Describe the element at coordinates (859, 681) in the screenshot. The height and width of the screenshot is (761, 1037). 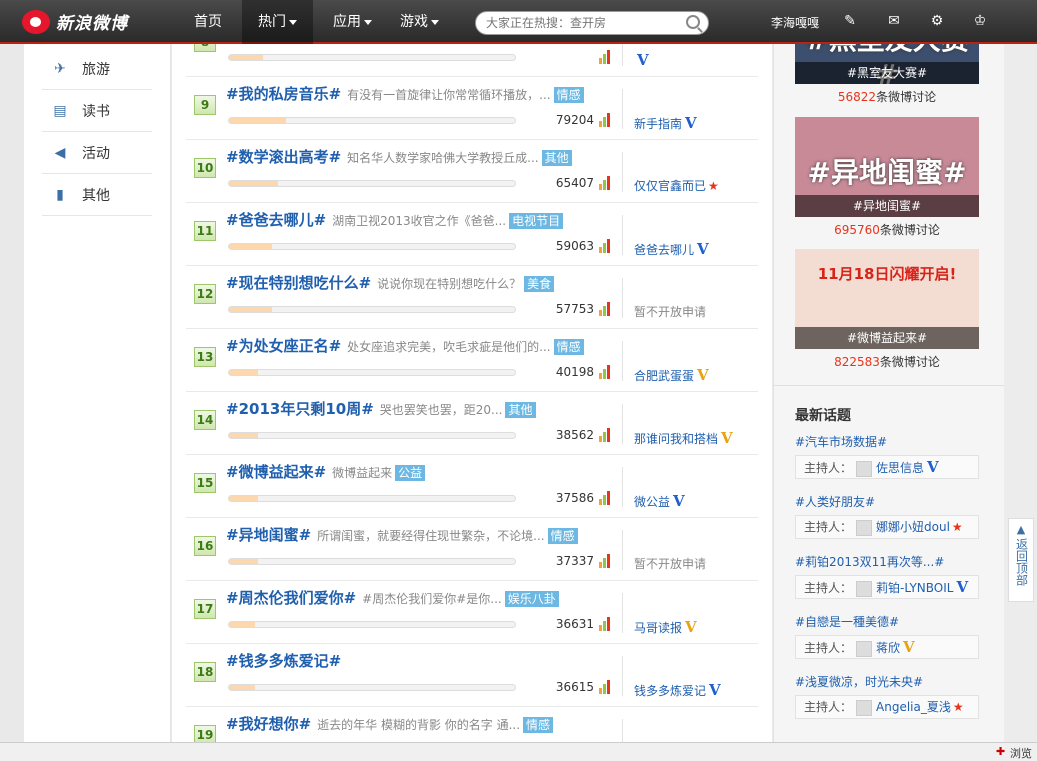
I see `new-topic-link: #浅夏微凉，时光未央#` at that location.